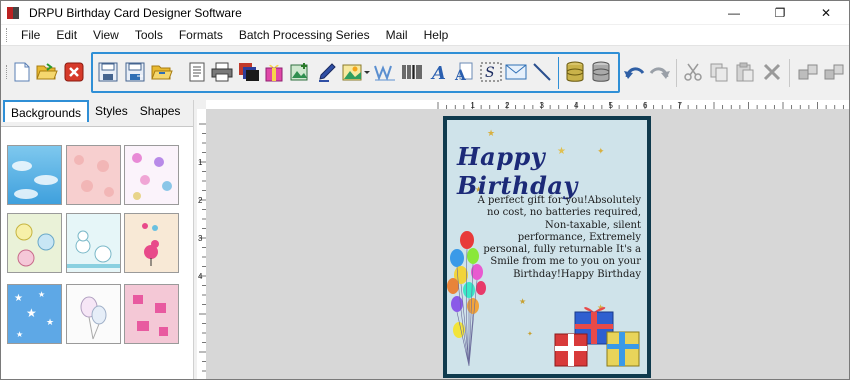  I want to click on export-button, so click(162, 72).